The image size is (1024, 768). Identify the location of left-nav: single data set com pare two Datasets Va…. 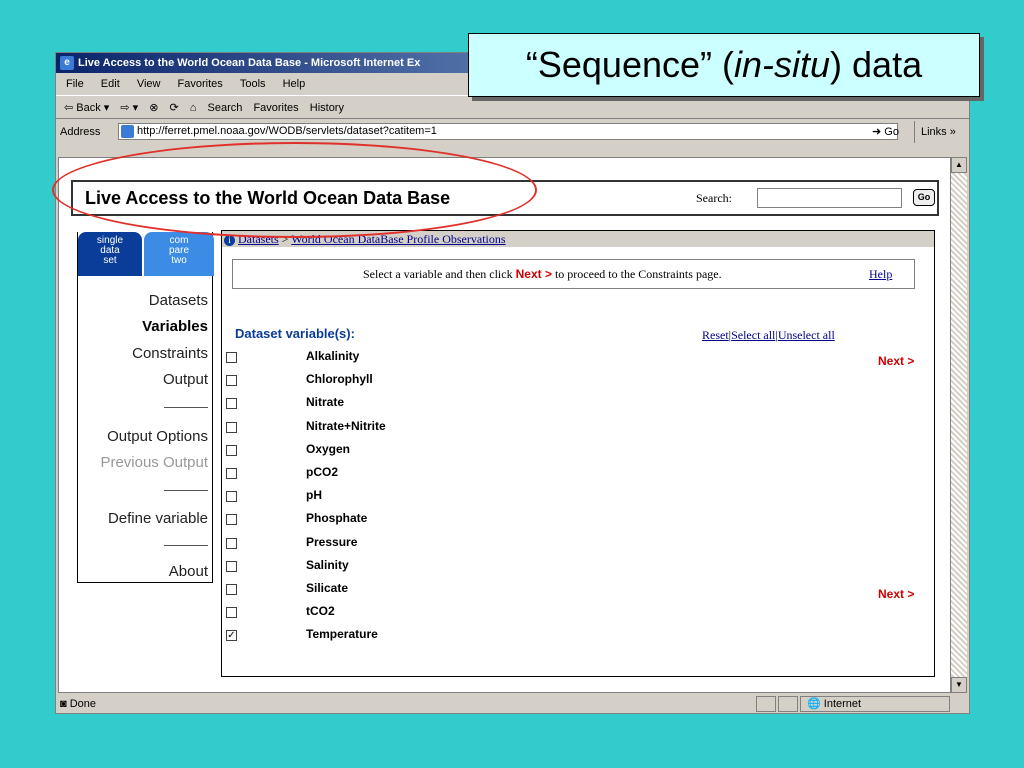
(145, 407).